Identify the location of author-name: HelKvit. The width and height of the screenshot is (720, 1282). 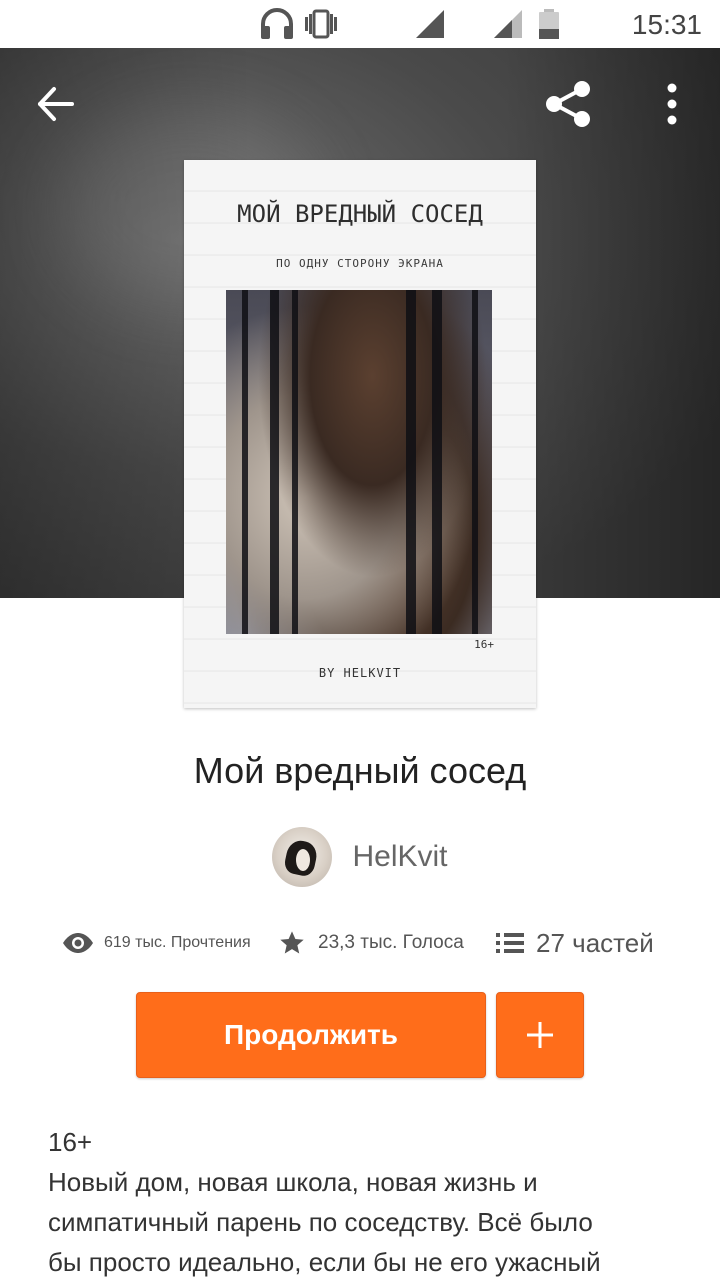
(400, 856).